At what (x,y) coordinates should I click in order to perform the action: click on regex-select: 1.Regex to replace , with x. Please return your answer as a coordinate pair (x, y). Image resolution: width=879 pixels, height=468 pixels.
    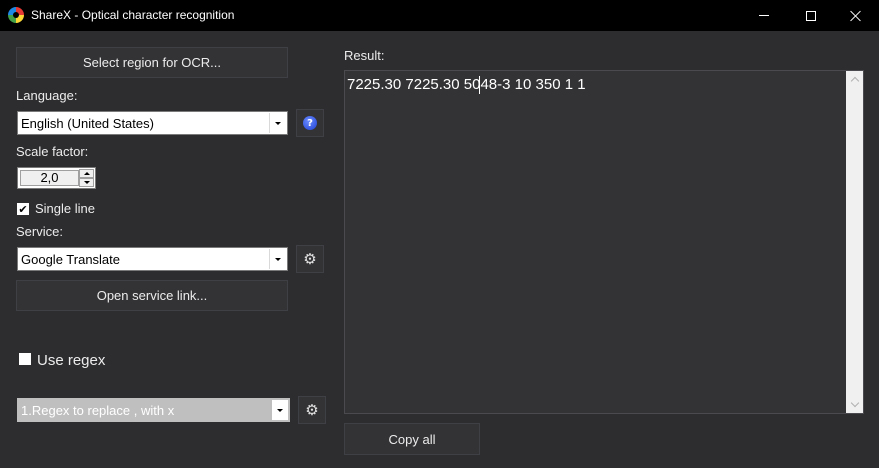
    Looking at the image, I should click on (153, 410).